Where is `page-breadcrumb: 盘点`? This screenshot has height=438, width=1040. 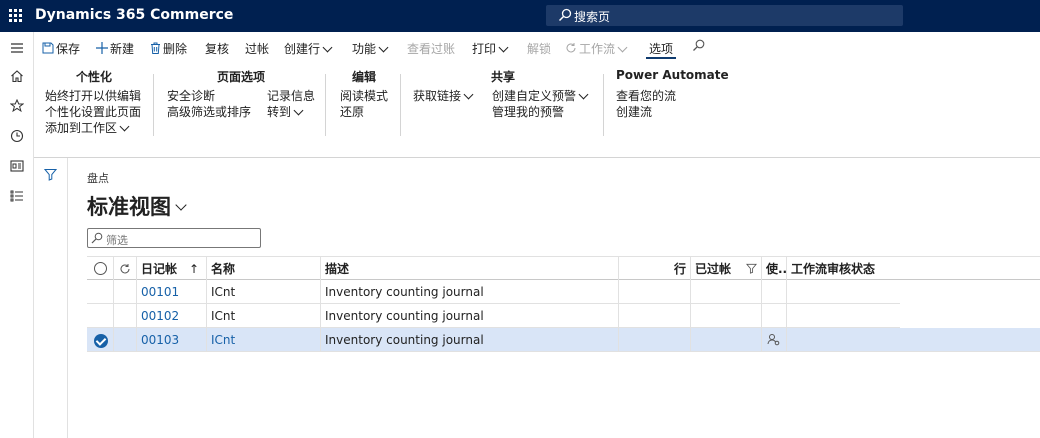 page-breadcrumb: 盘点 is located at coordinates (98, 178).